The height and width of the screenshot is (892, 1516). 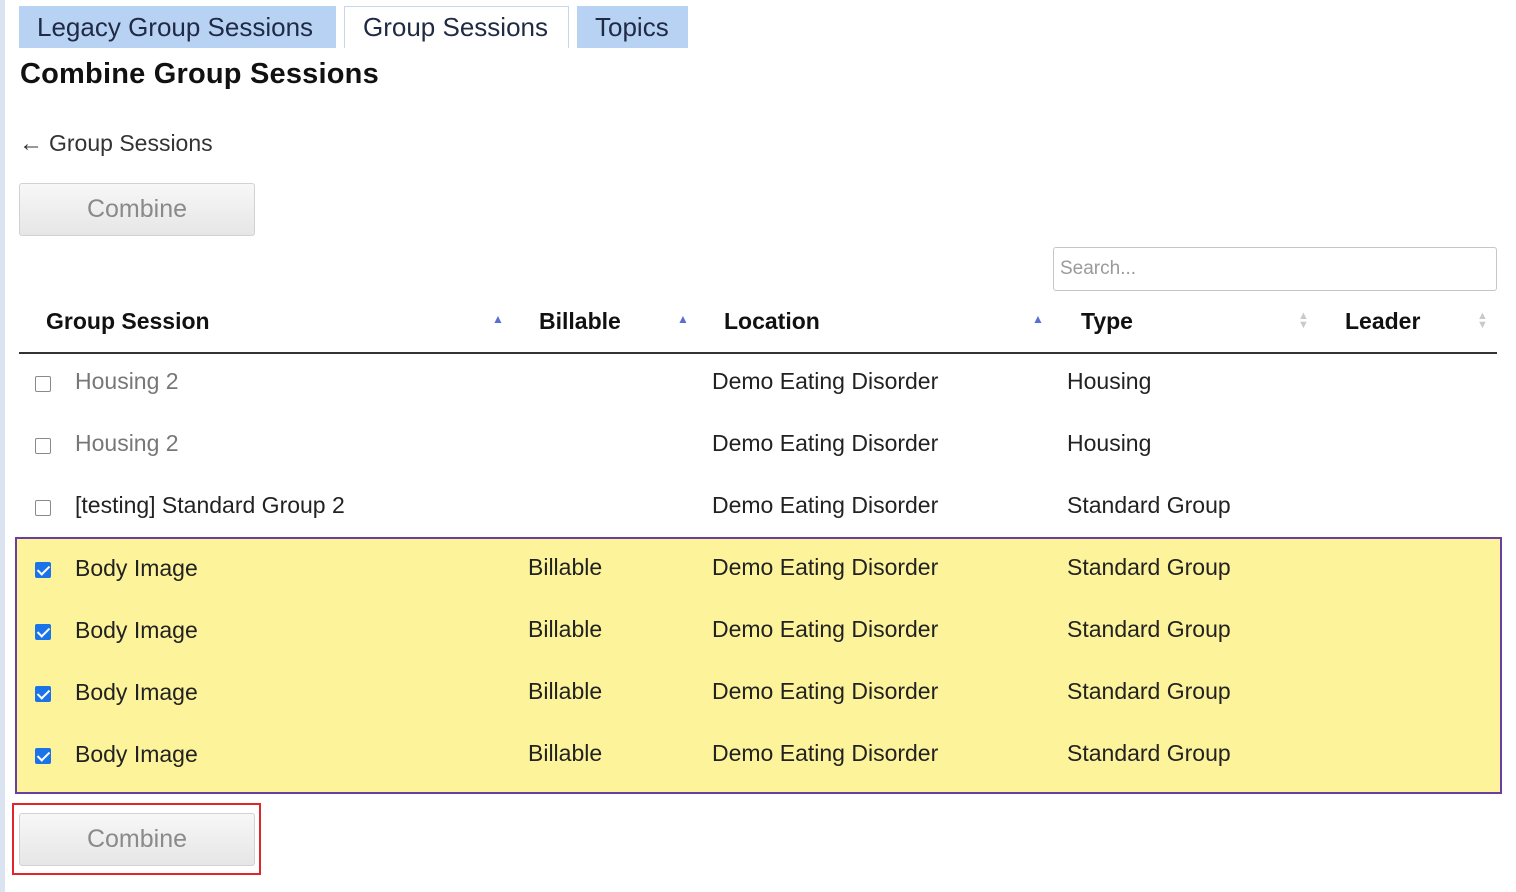 What do you see at coordinates (131, 143) in the screenshot?
I see `back-link-label: Group Sessions` at bounding box center [131, 143].